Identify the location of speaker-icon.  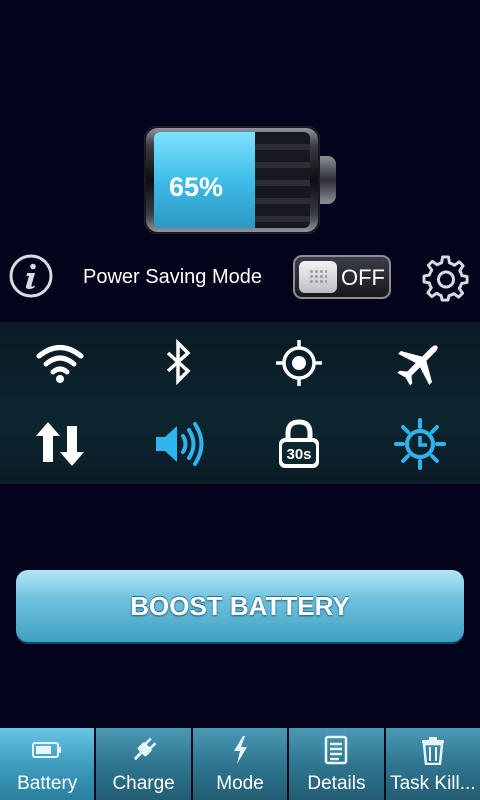
(178, 444).